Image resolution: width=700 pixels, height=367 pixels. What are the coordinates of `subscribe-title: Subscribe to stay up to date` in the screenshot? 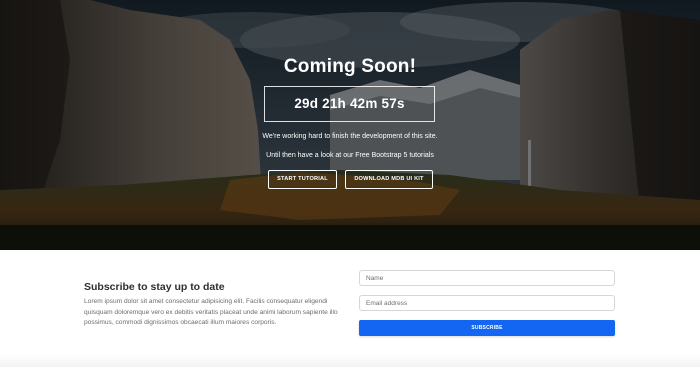 It's located at (154, 287).